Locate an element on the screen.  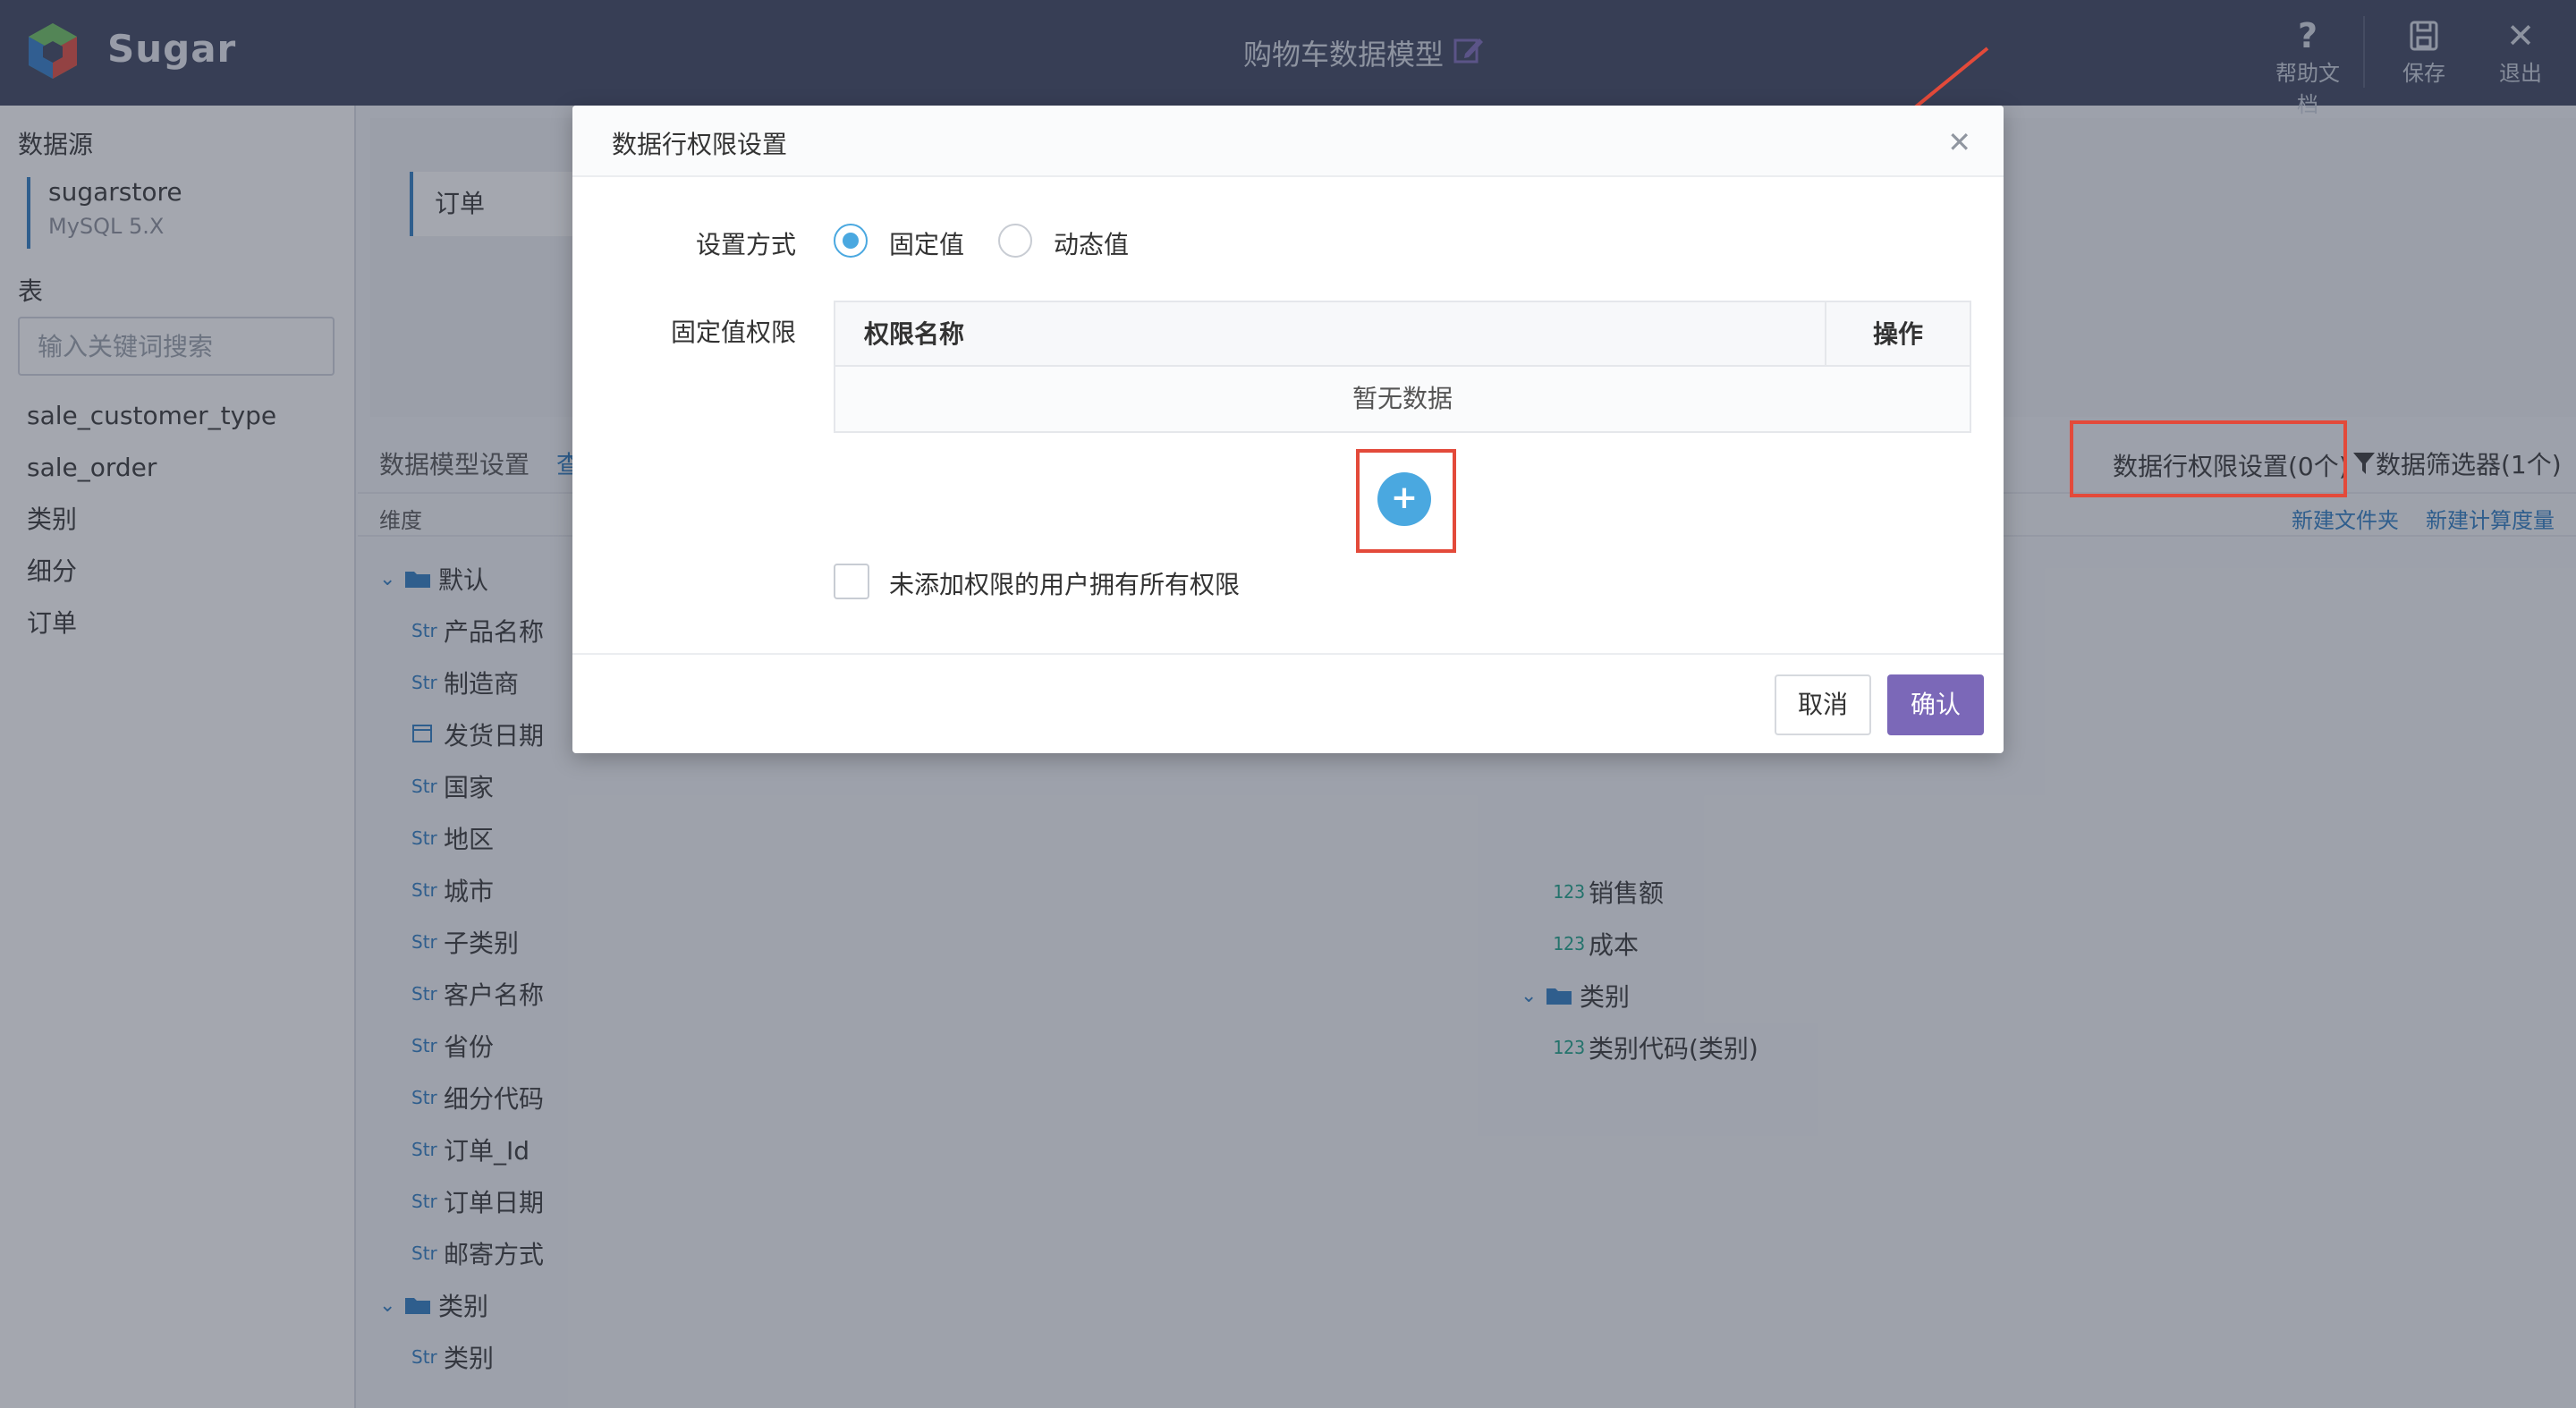
all-permission-checkbox is located at coordinates (851, 581).